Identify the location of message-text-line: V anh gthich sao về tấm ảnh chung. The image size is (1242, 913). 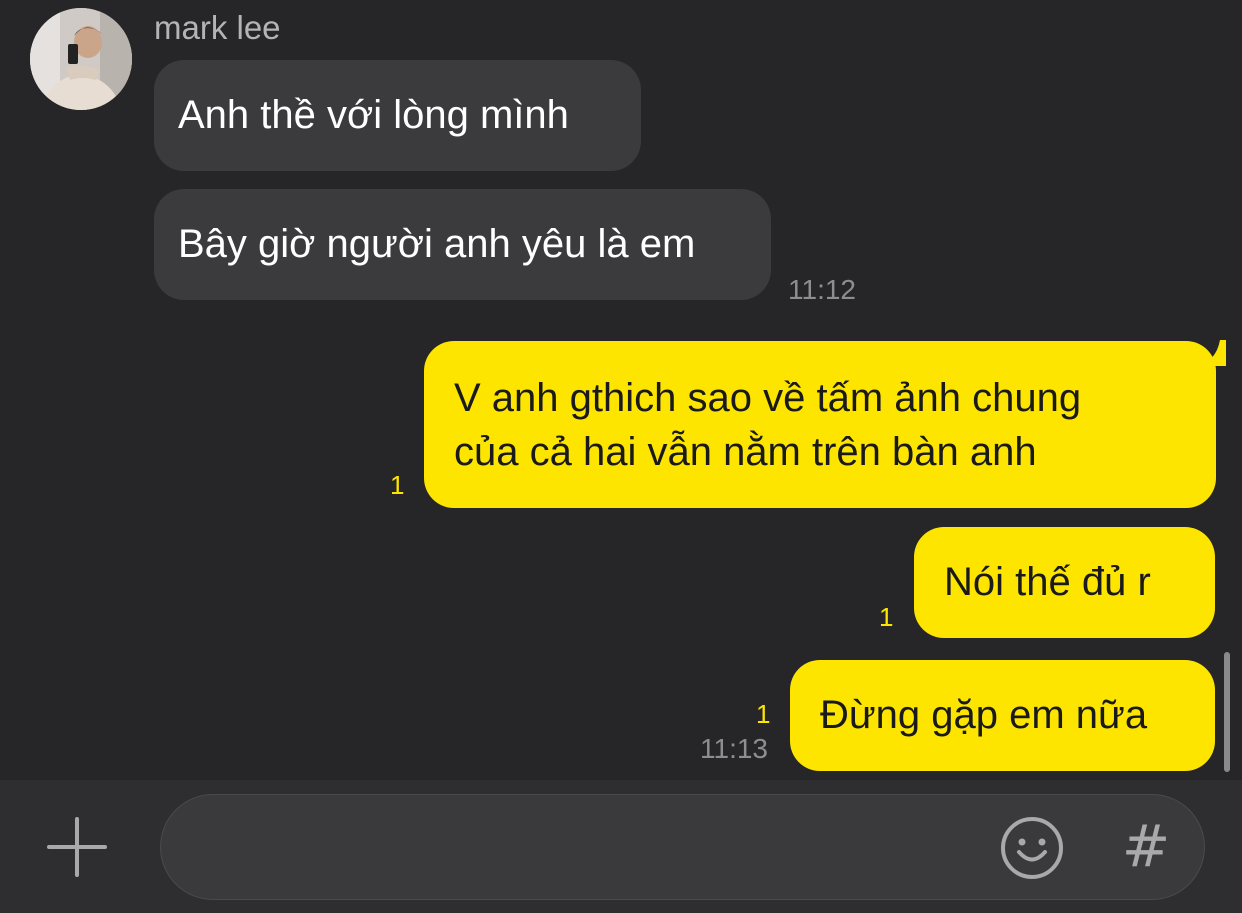
(768, 398).